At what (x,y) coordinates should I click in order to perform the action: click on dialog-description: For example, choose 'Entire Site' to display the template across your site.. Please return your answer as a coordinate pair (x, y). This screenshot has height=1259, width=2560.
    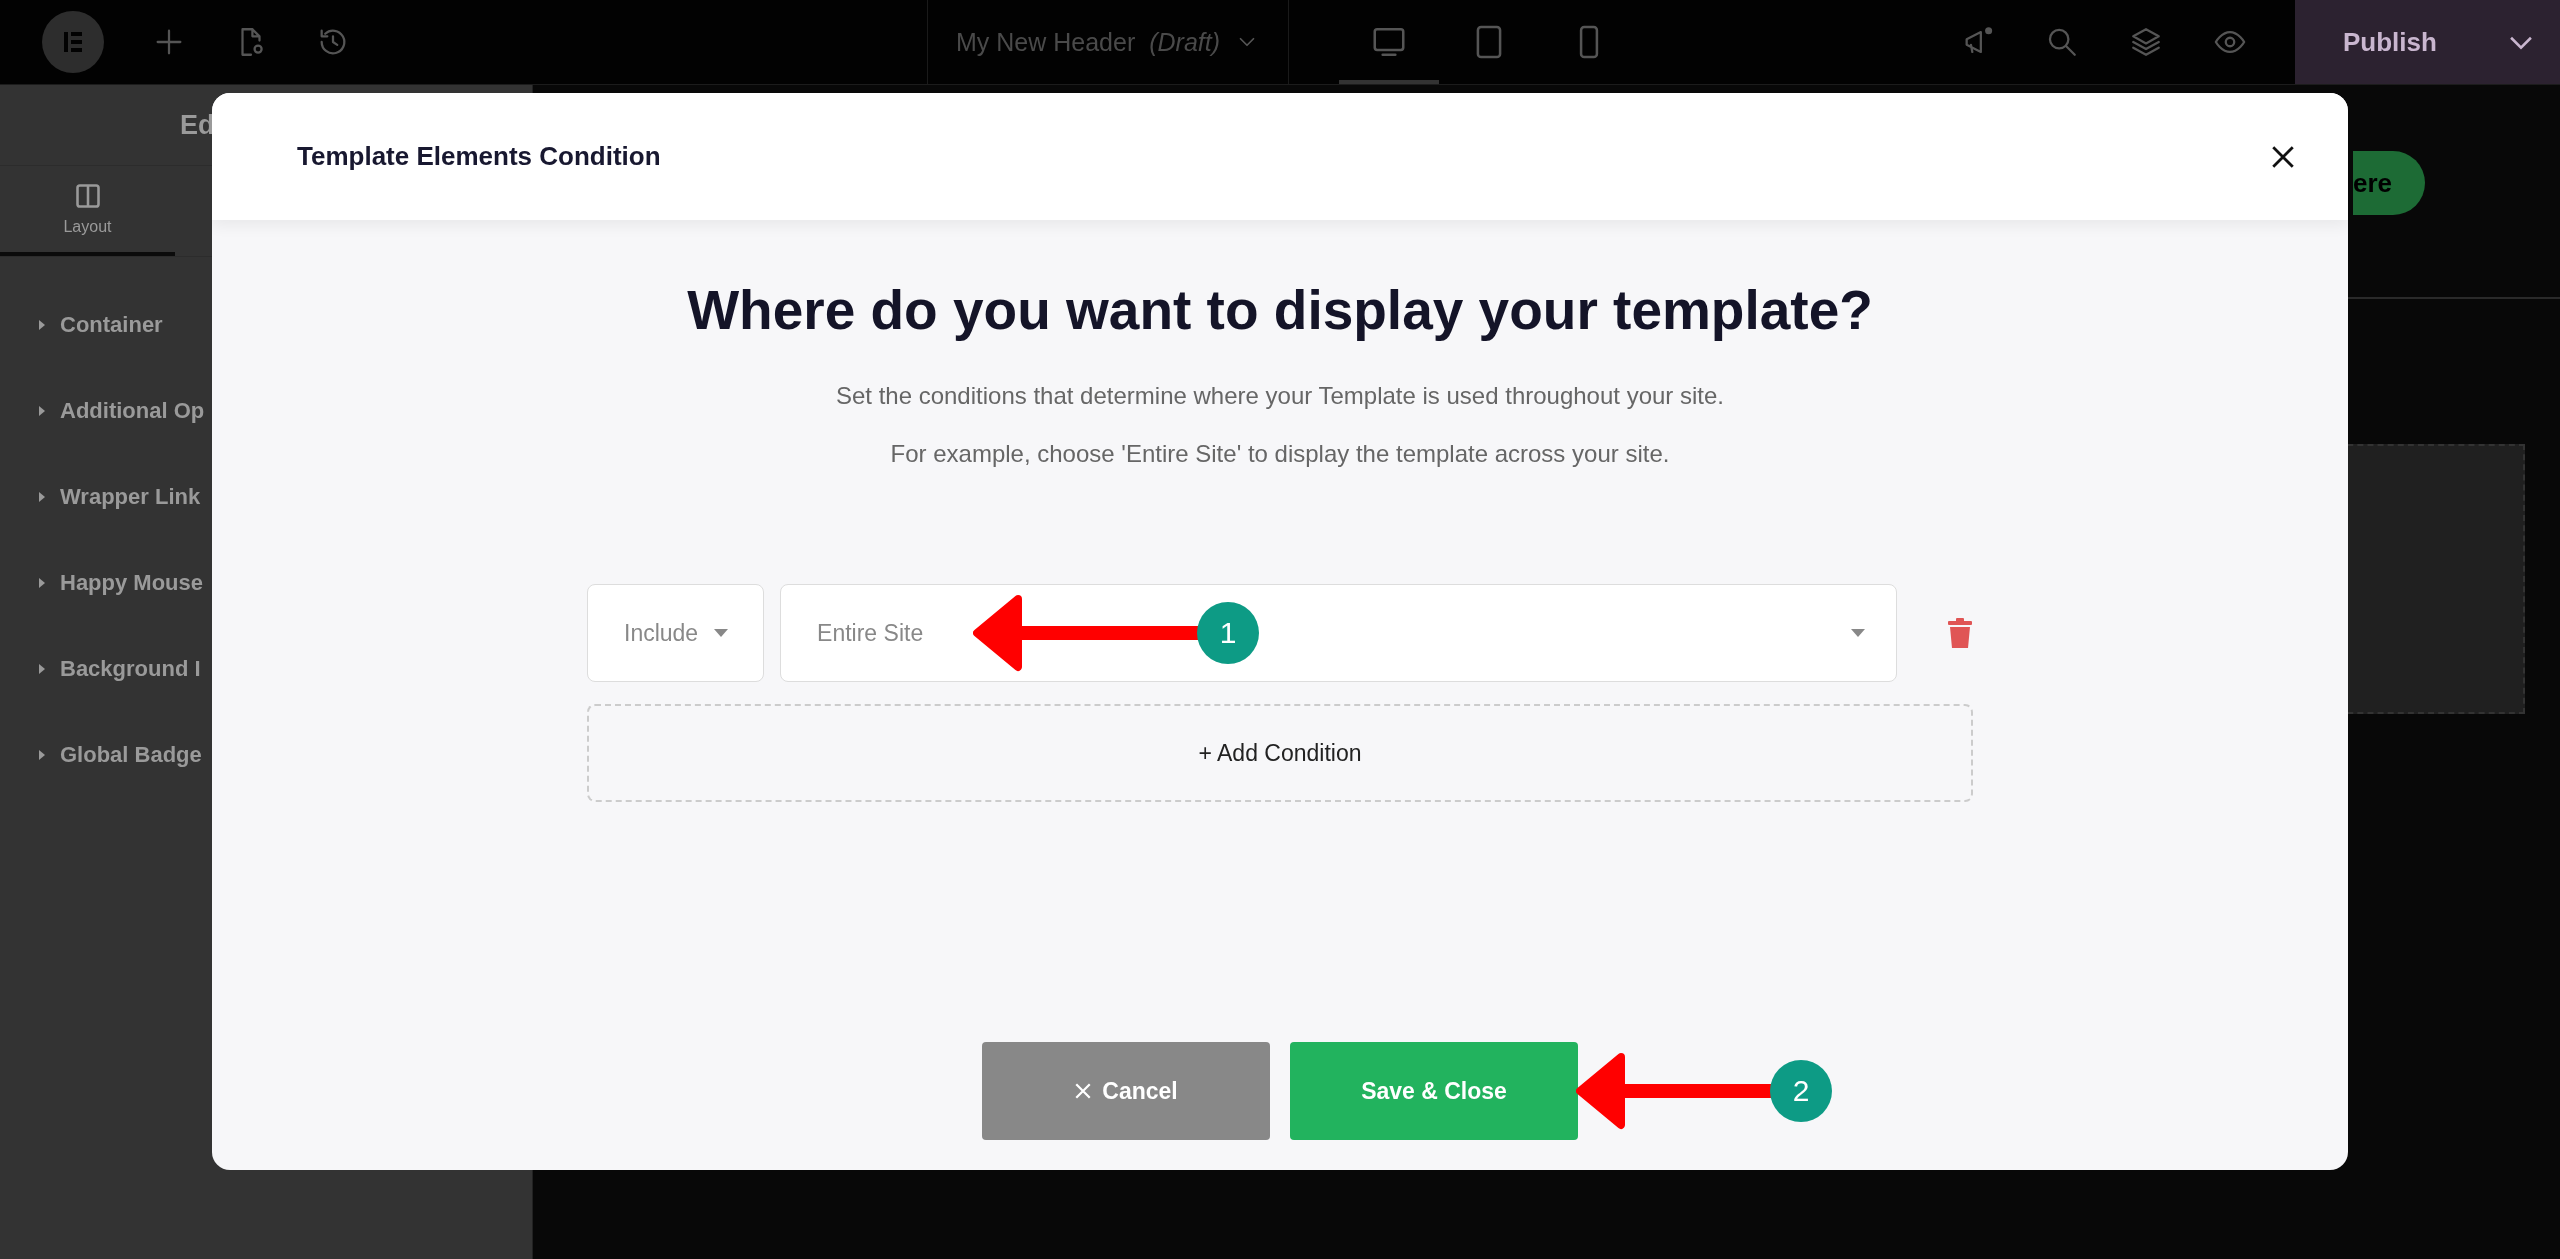
    Looking at the image, I should click on (1280, 454).